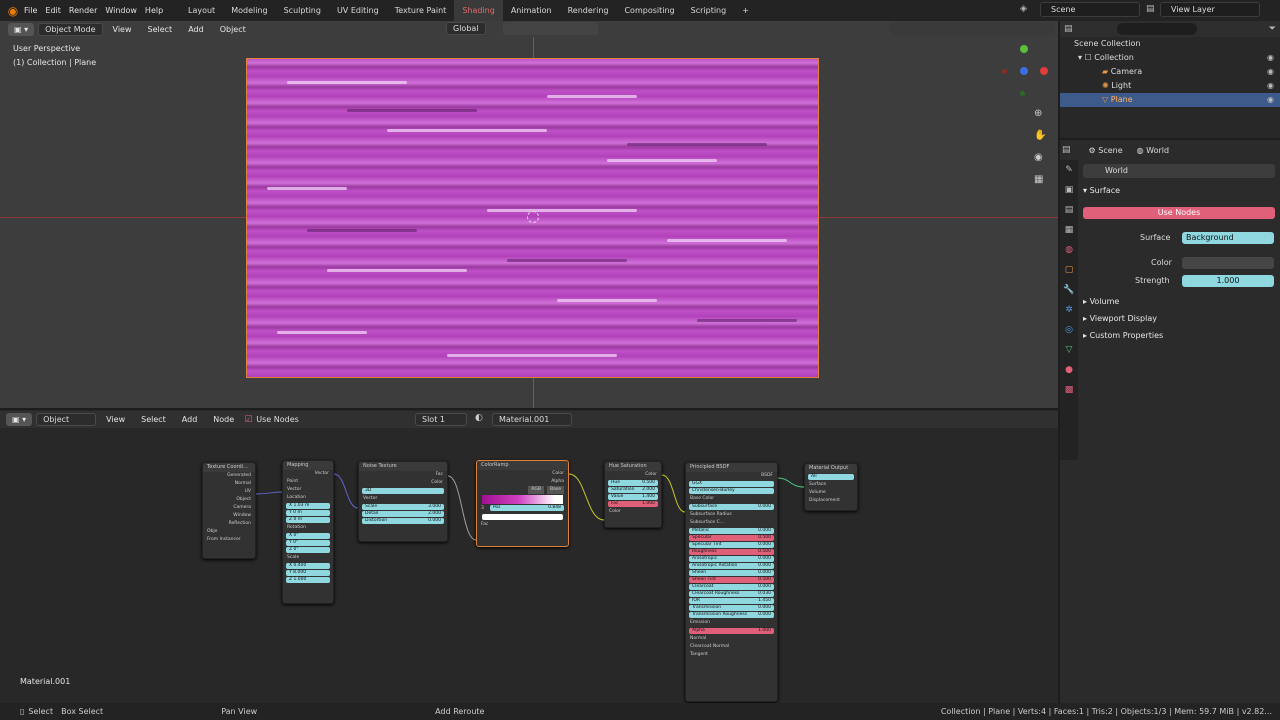 The width and height of the screenshot is (1280, 720). I want to click on background-color-swatch, so click(1228, 263).